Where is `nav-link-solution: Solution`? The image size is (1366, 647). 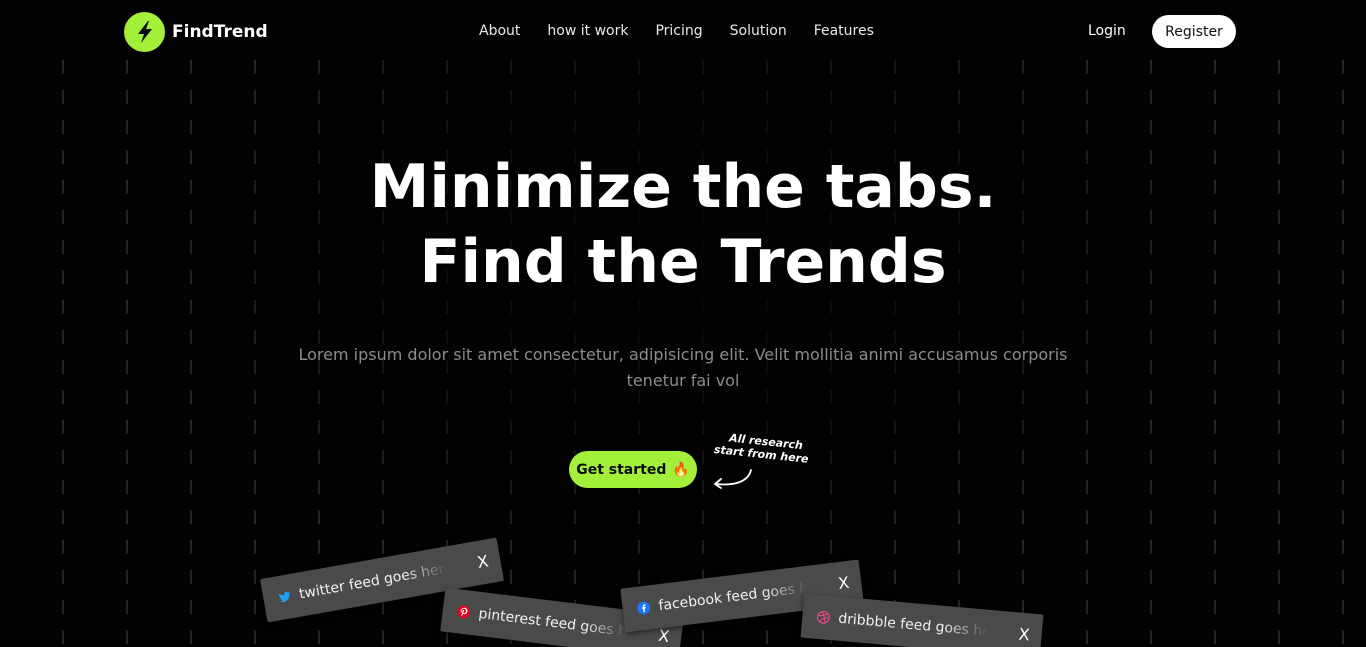
nav-link-solution: Solution is located at coordinates (758, 31).